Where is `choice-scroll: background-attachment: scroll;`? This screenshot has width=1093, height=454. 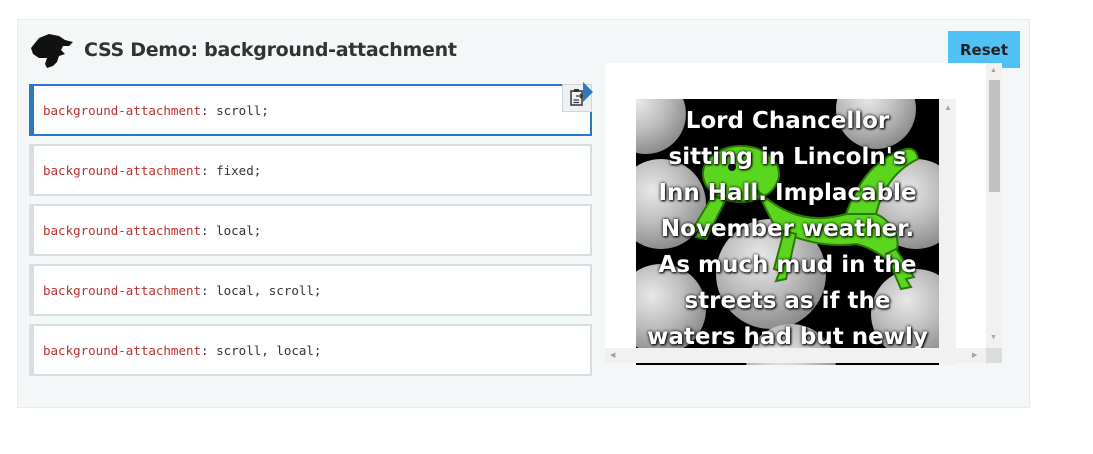
choice-scroll: background-attachment: scroll; is located at coordinates (310, 110).